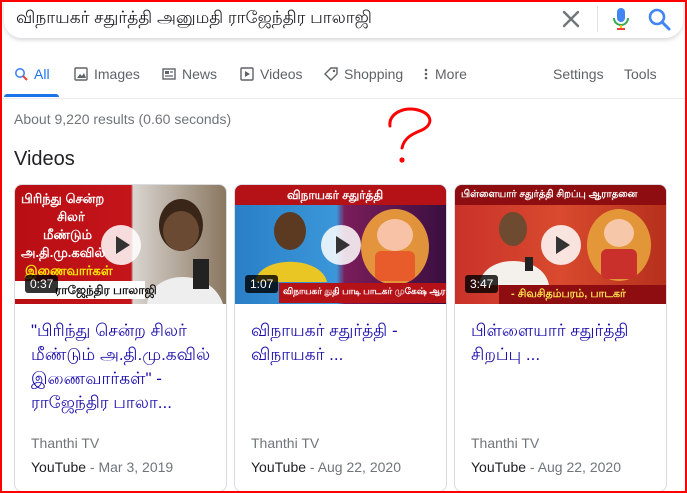 The width and height of the screenshot is (687, 493). Describe the element at coordinates (568, 294) in the screenshot. I see `thumbnail-caption: - சிவசிதம்பரம், பாடகர்` at that location.